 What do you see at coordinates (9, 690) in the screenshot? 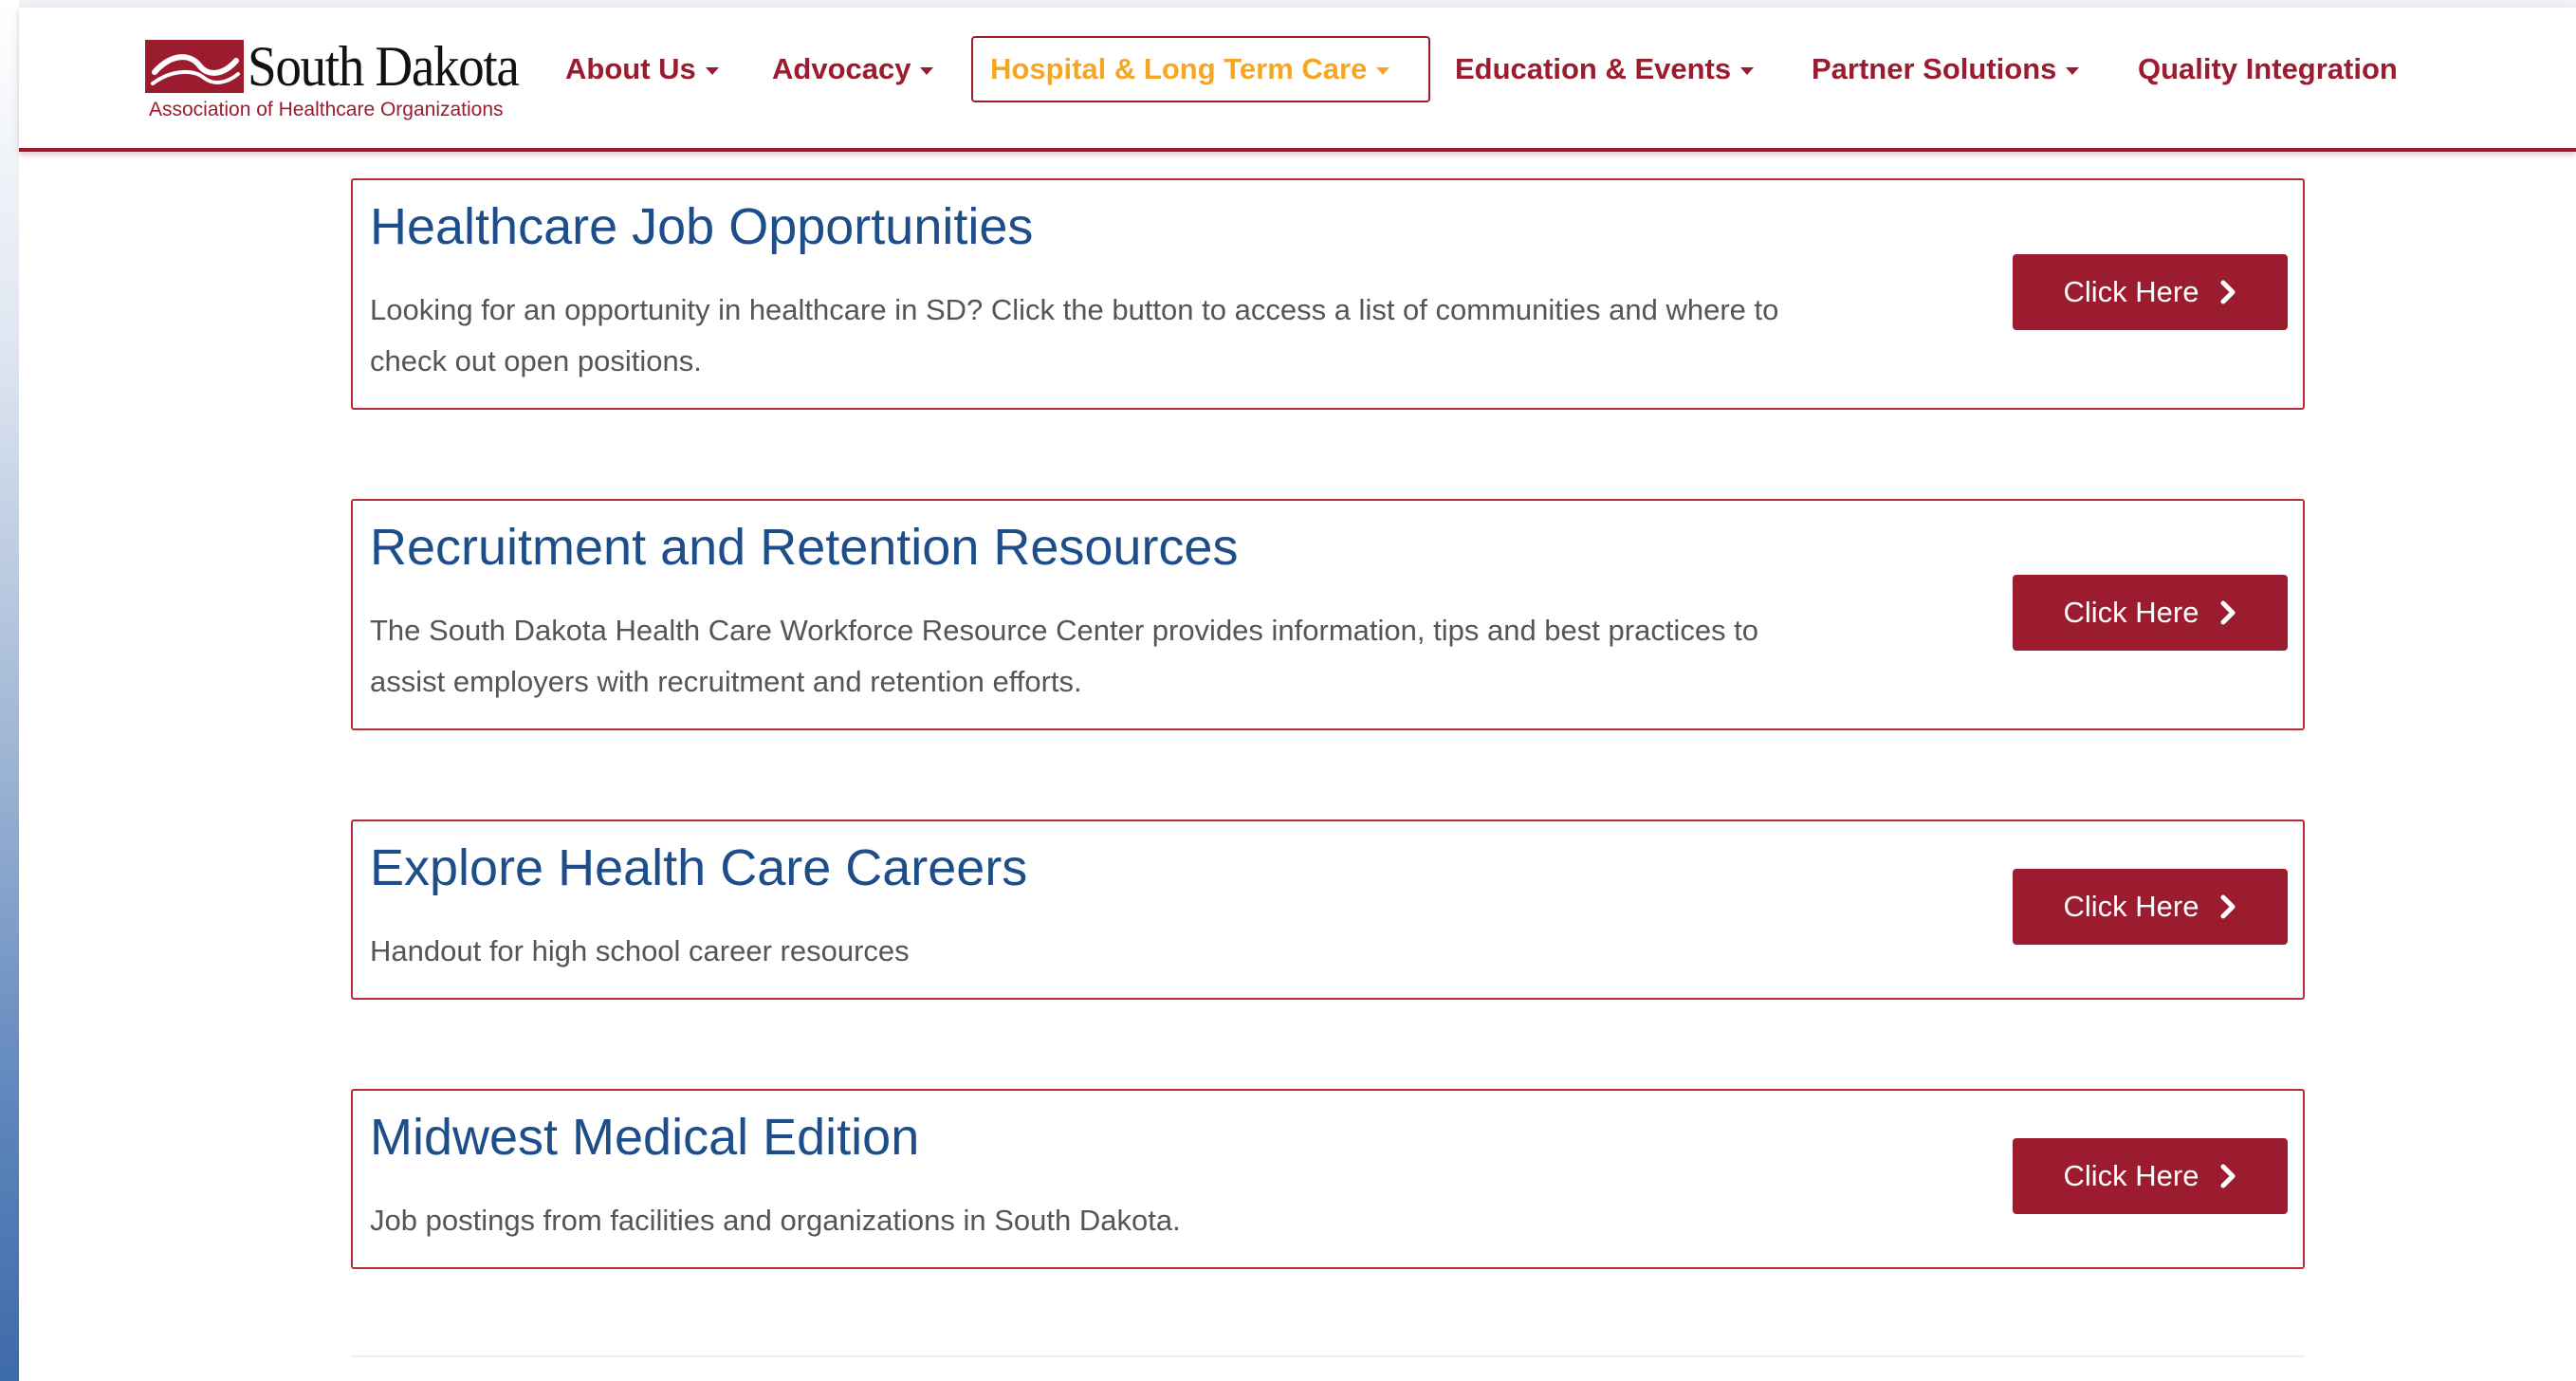
I see `desktop-background-strip` at bounding box center [9, 690].